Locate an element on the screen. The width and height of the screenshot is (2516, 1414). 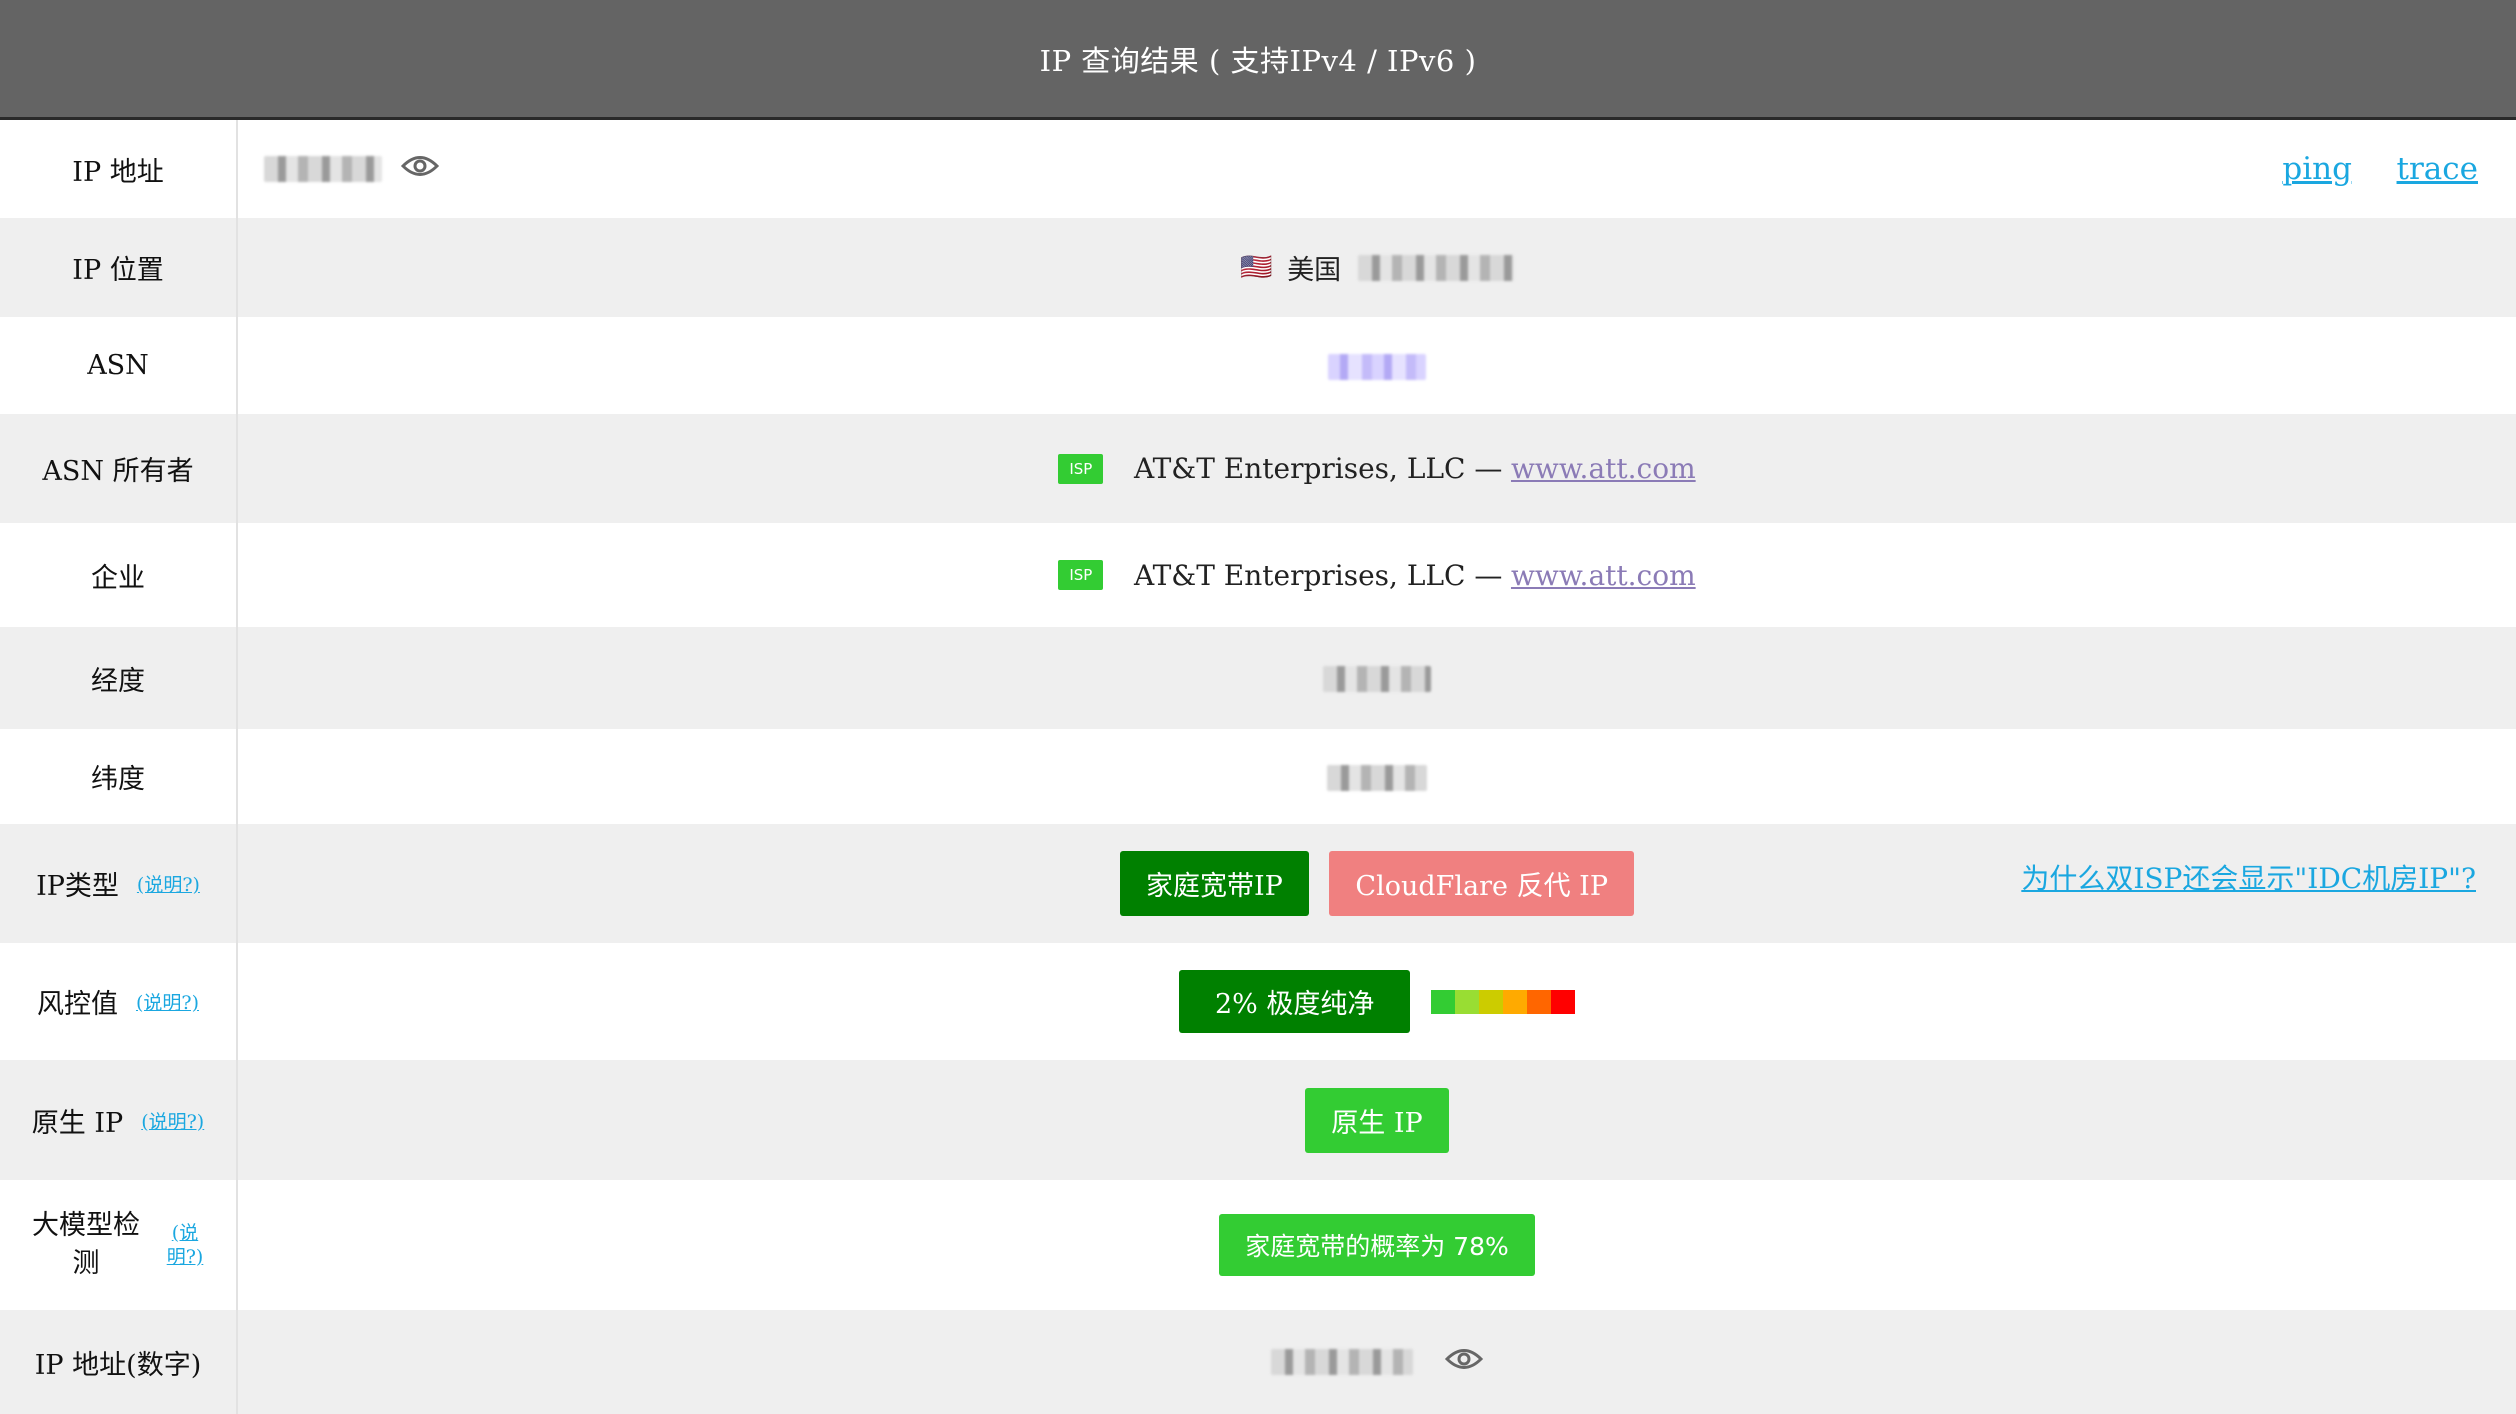
row-longitude: 经度 is located at coordinates (1258, 678).